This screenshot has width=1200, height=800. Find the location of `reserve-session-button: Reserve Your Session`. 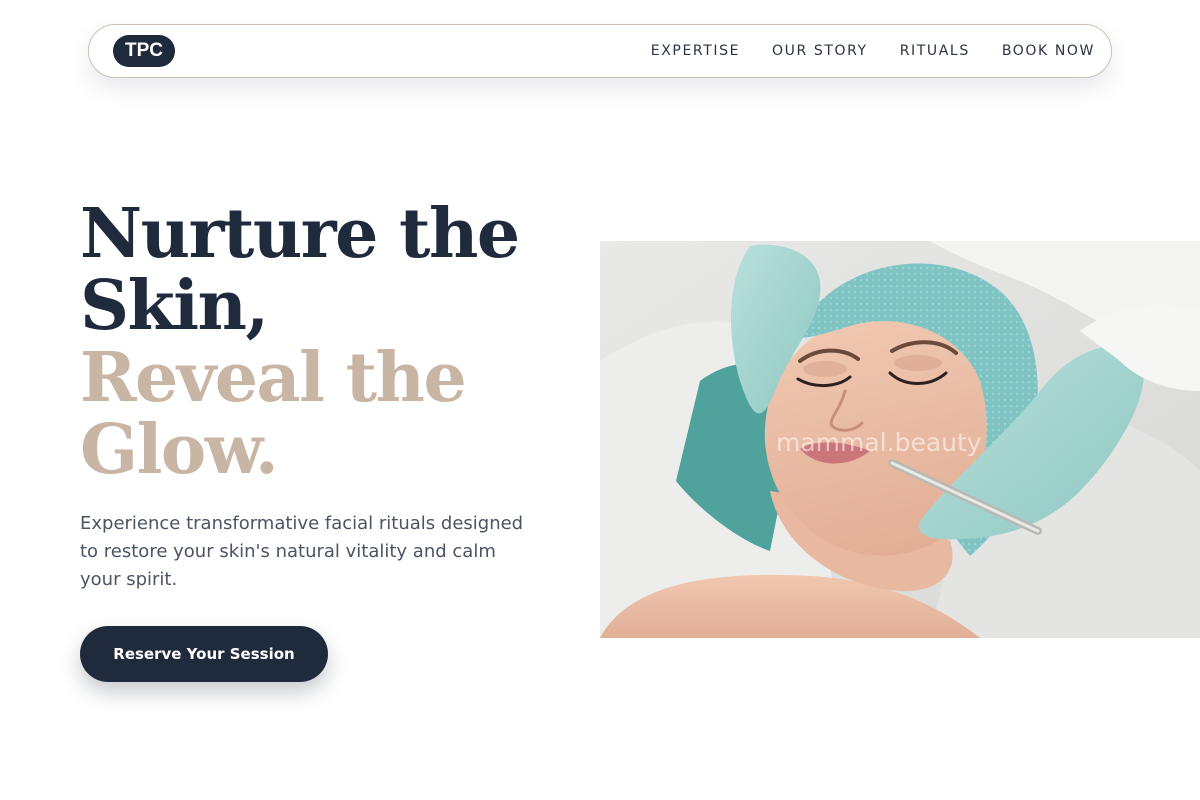

reserve-session-button: Reserve Your Session is located at coordinates (204, 654).